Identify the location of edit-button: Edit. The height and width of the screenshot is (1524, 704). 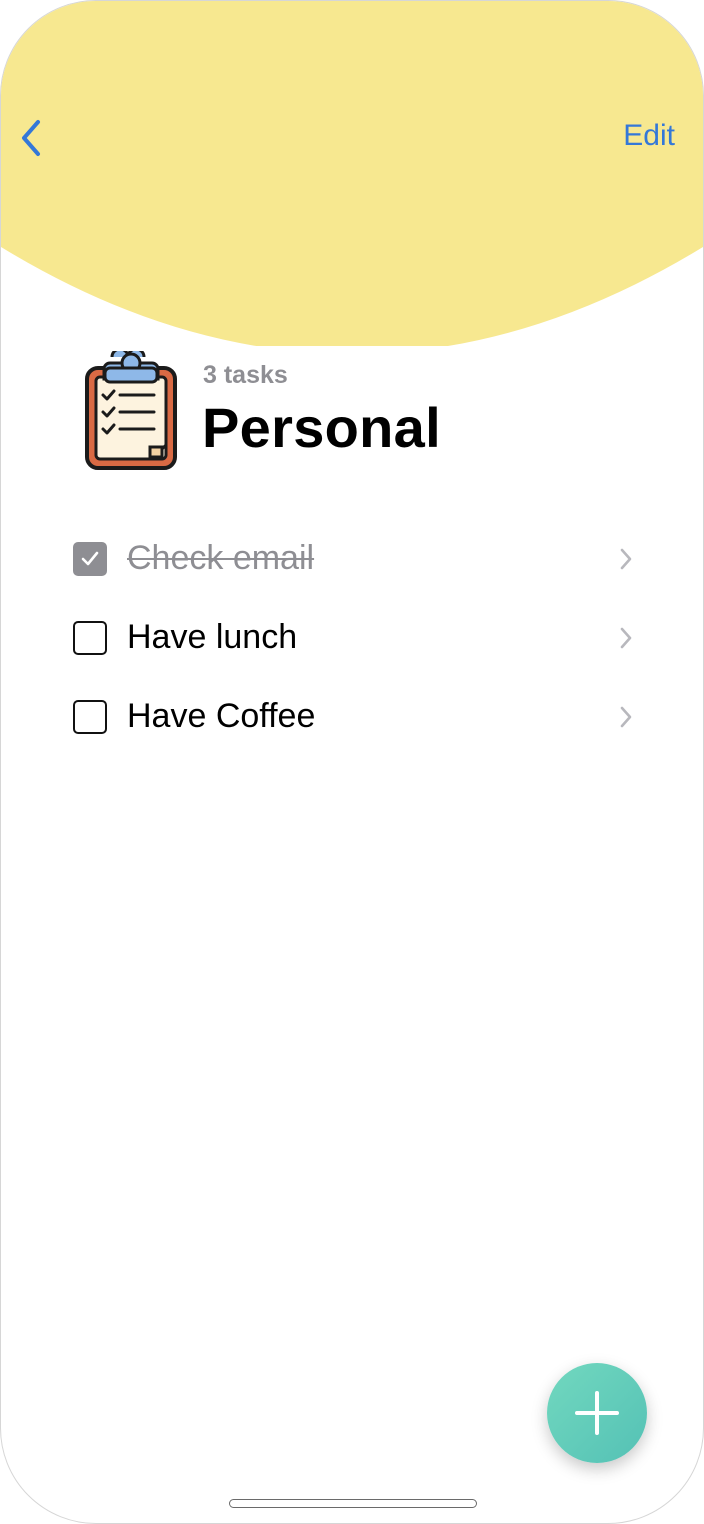
(649, 136).